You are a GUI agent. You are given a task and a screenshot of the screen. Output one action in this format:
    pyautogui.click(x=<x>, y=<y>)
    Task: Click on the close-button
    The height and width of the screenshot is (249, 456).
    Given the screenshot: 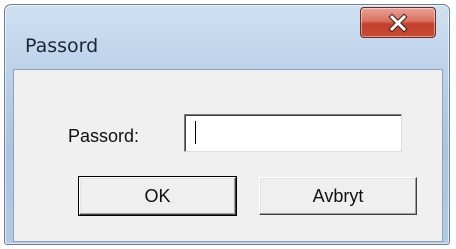 What is the action you would take?
    pyautogui.click(x=398, y=22)
    